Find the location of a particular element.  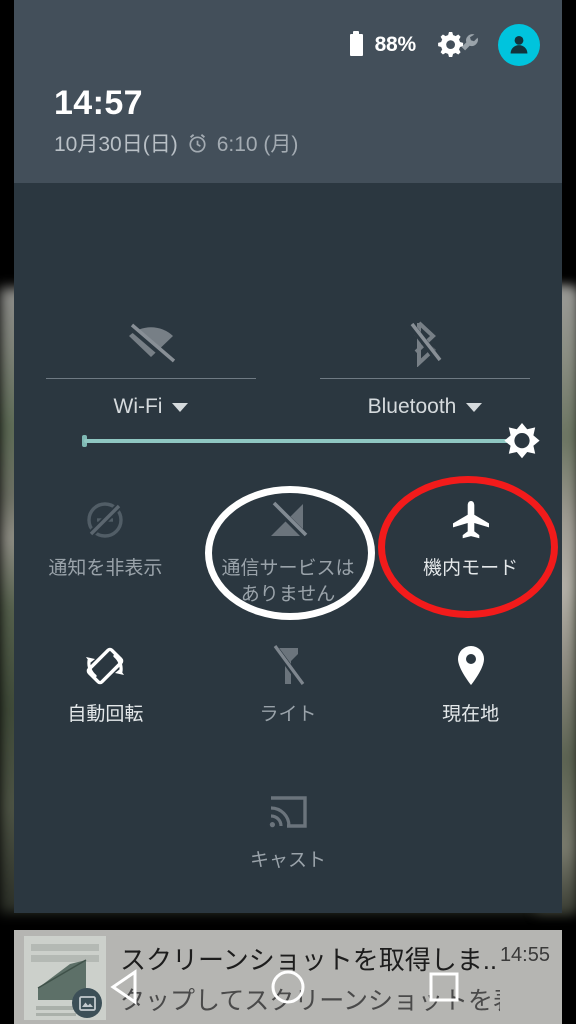

status-bar-row: 88% is located at coordinates (444, 45).